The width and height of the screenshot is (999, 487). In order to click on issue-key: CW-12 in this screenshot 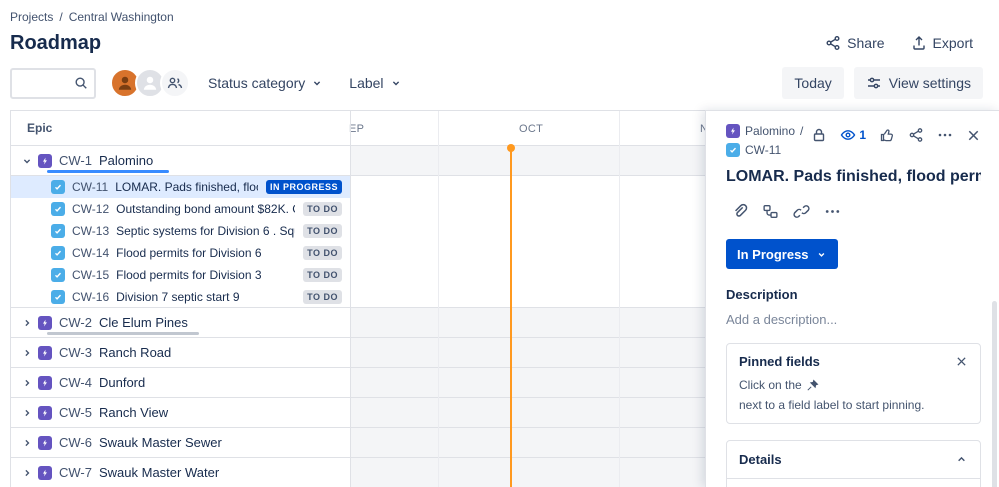, I will do `click(91, 209)`.